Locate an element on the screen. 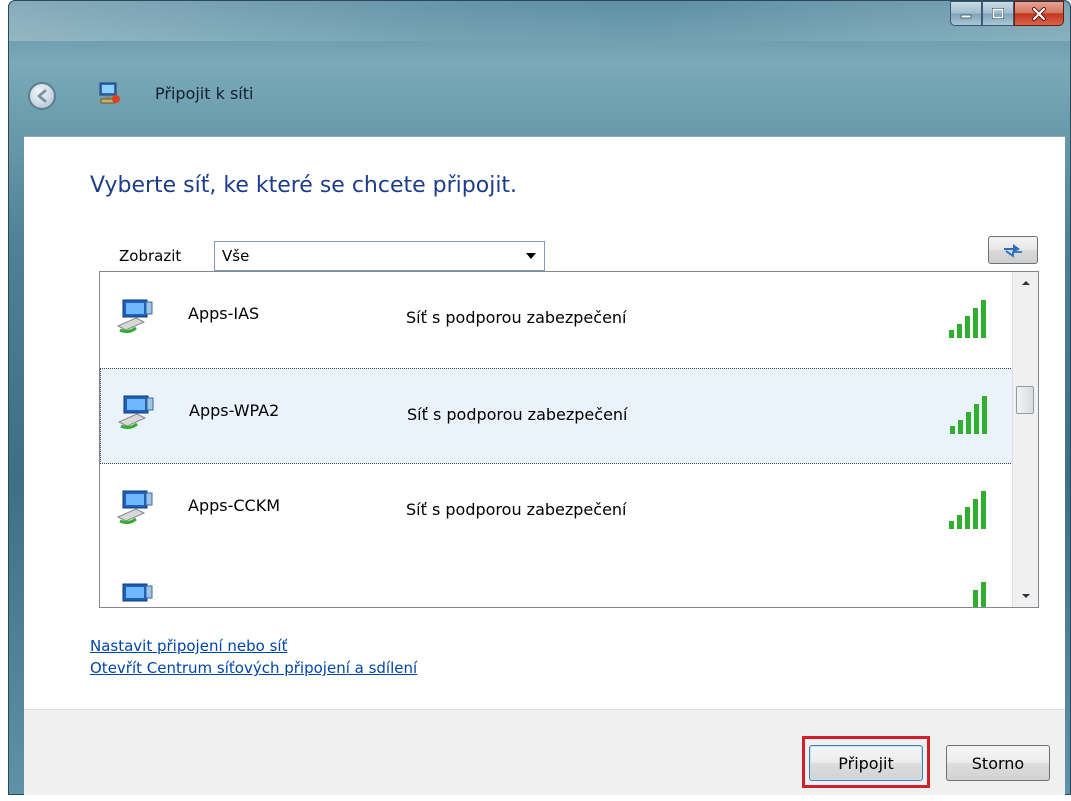 This screenshot has height=801, width=1071. network-row: Apps-IAS Síť s podporou zabezpečení is located at coordinates (556, 320).